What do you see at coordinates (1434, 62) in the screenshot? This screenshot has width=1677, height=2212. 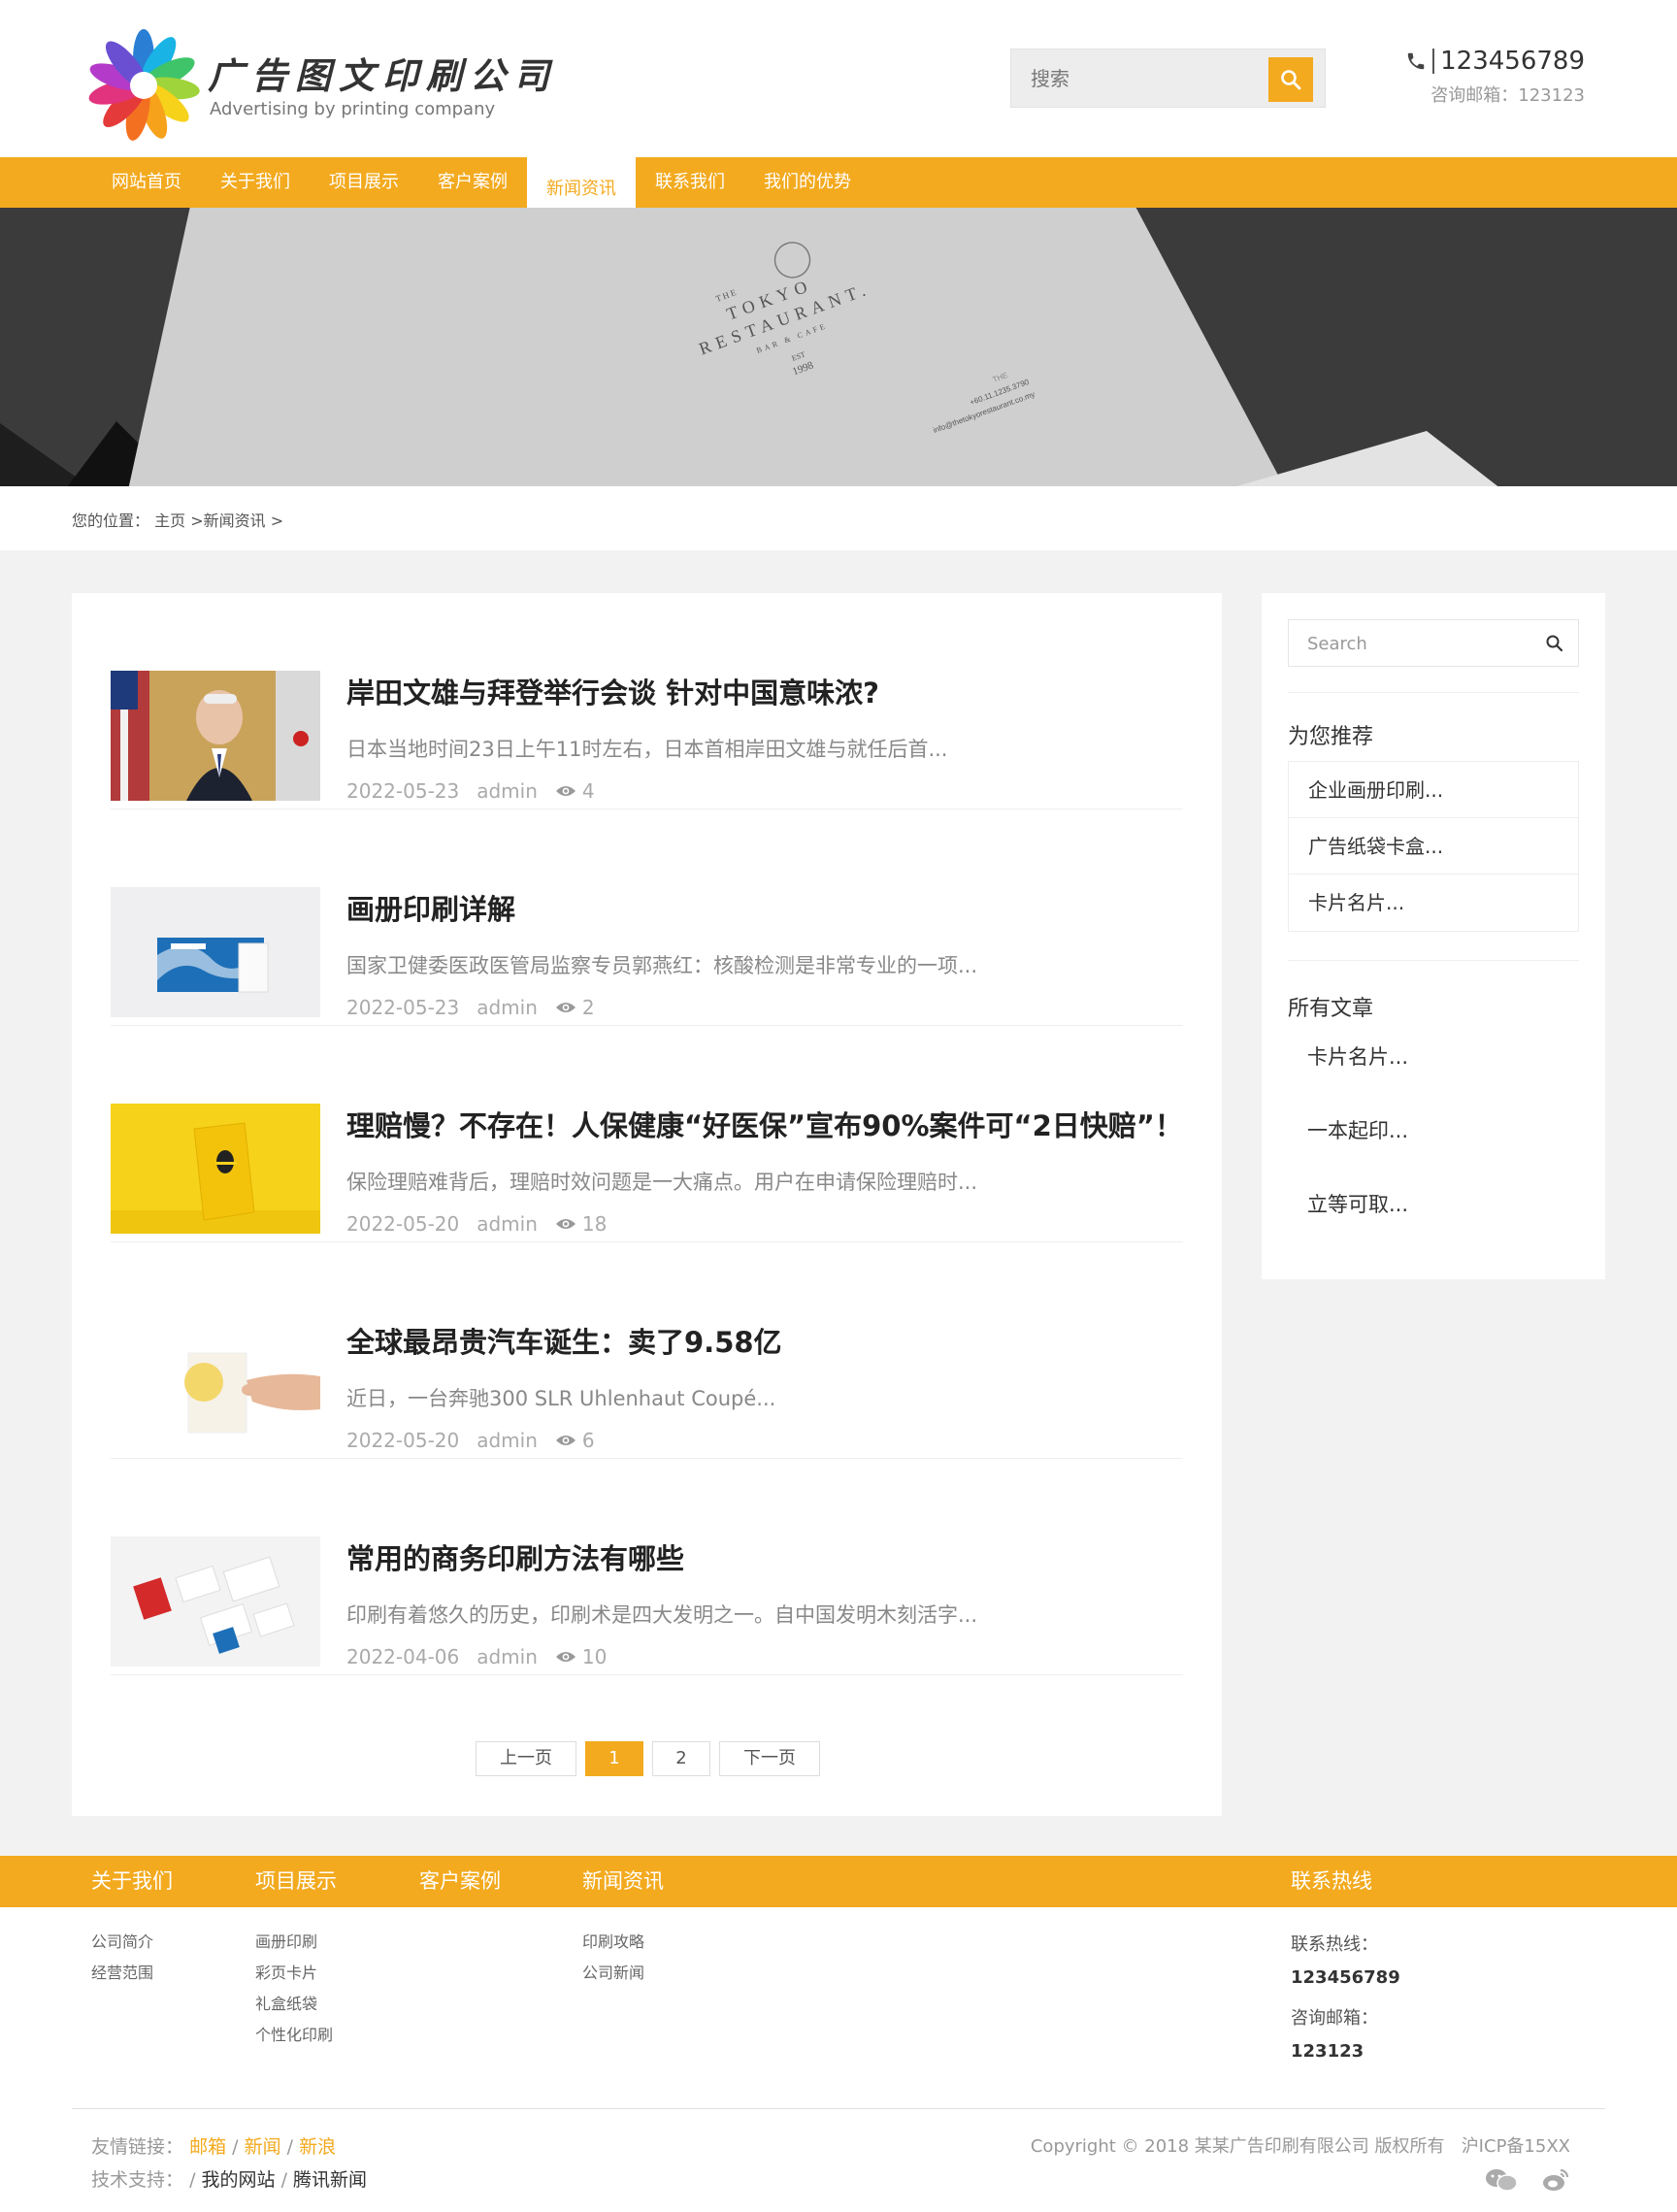 I see `phone-divider` at bounding box center [1434, 62].